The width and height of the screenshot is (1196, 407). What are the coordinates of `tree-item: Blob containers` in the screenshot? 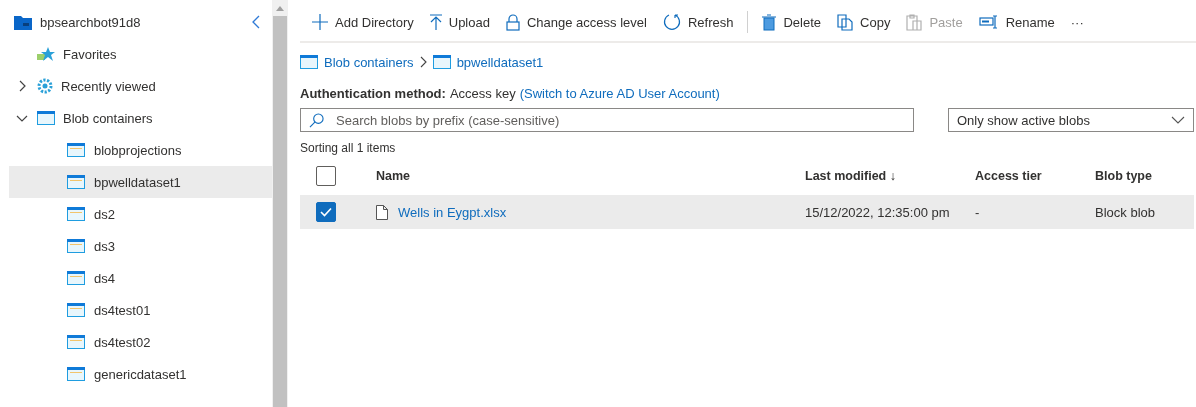 It's located at (108, 118).